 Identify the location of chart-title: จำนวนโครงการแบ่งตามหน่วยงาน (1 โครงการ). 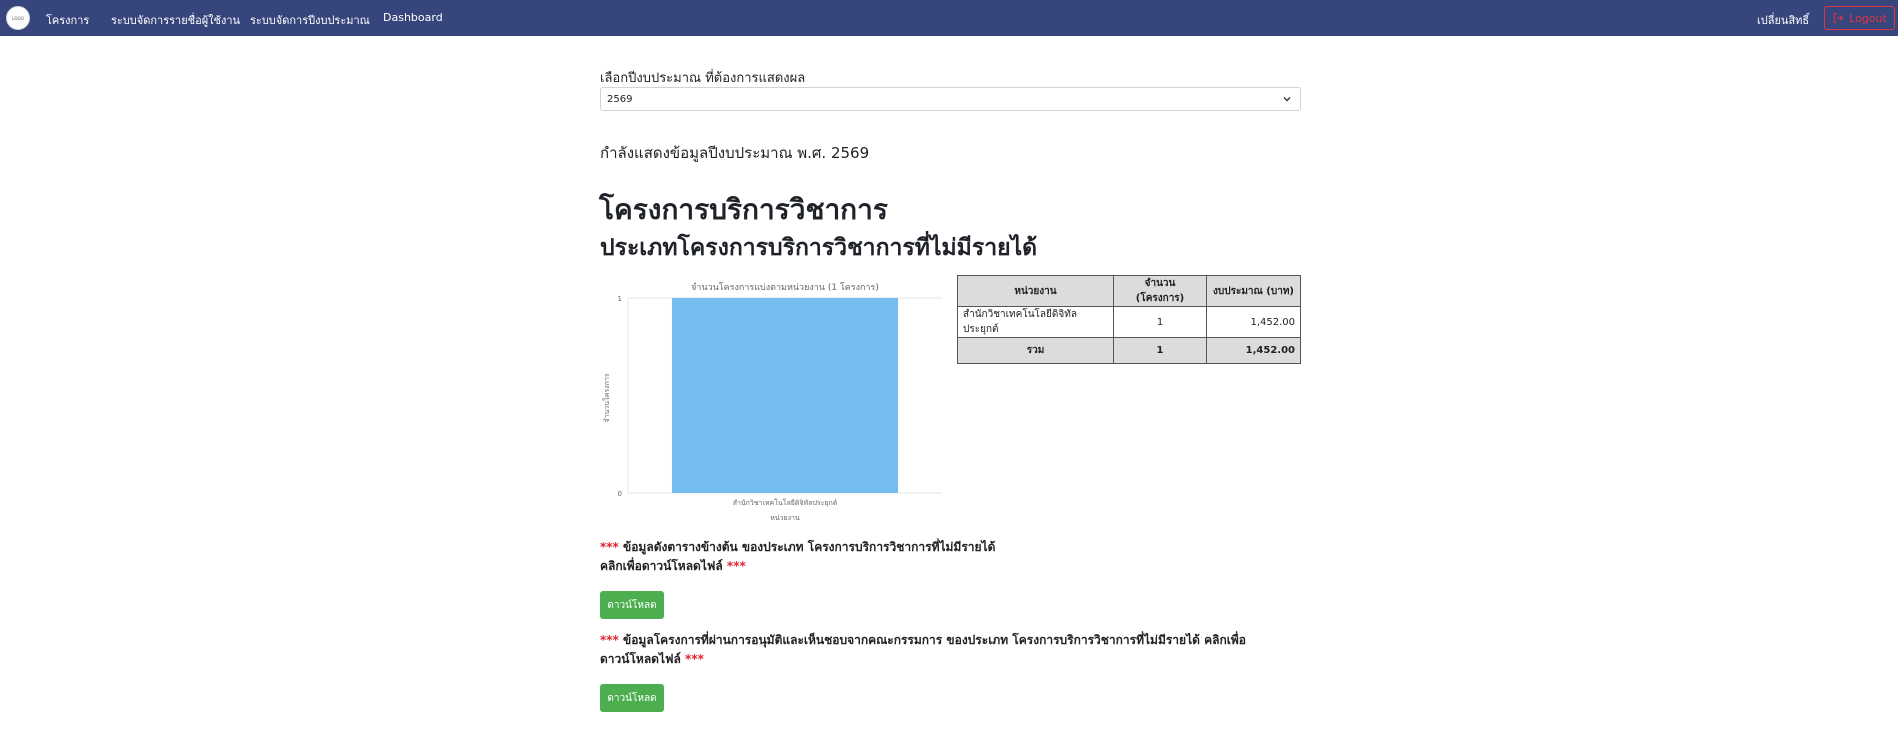
(785, 287).